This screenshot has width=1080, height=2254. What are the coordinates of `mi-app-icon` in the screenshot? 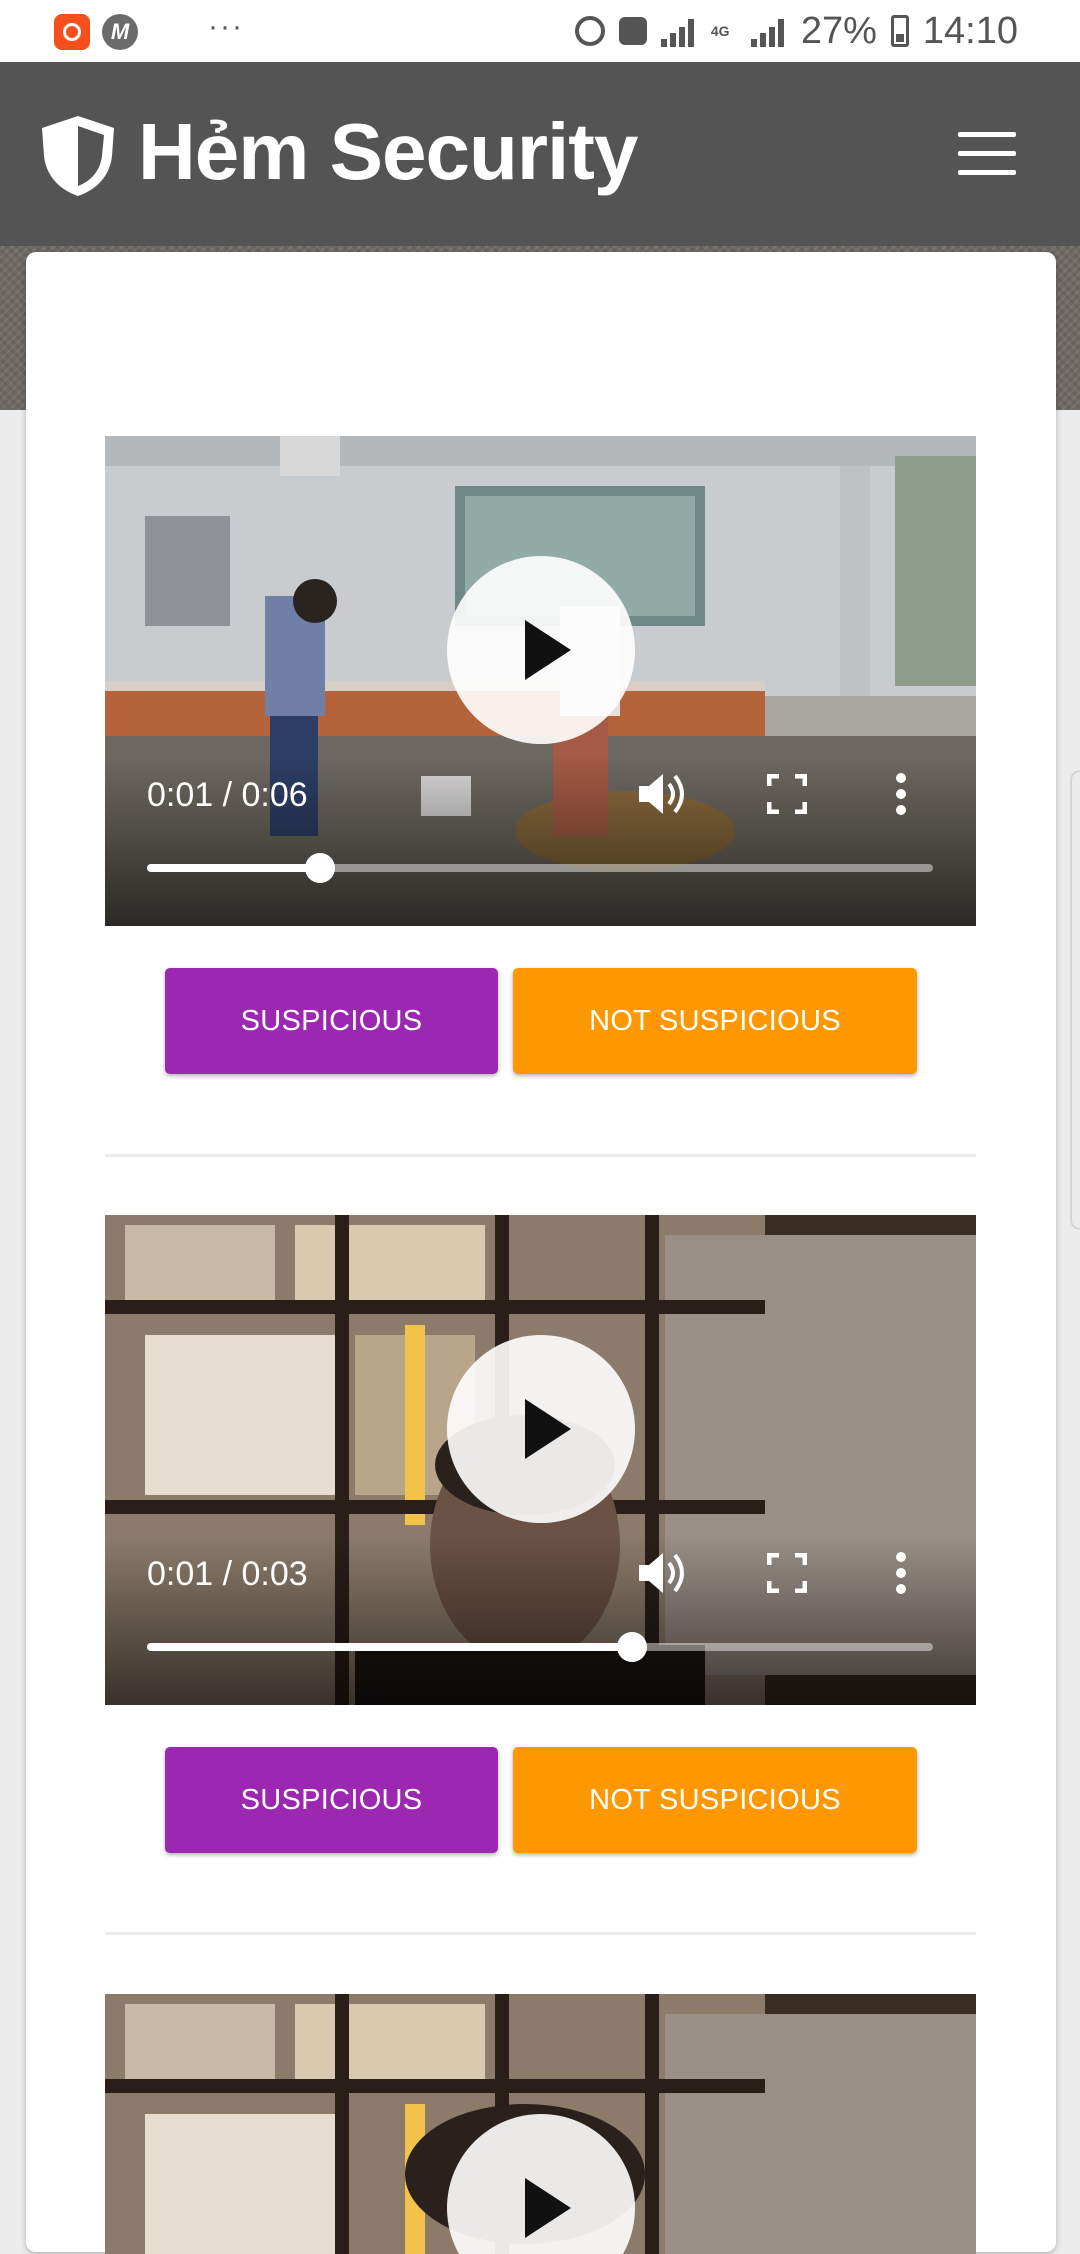 It's located at (72, 32).